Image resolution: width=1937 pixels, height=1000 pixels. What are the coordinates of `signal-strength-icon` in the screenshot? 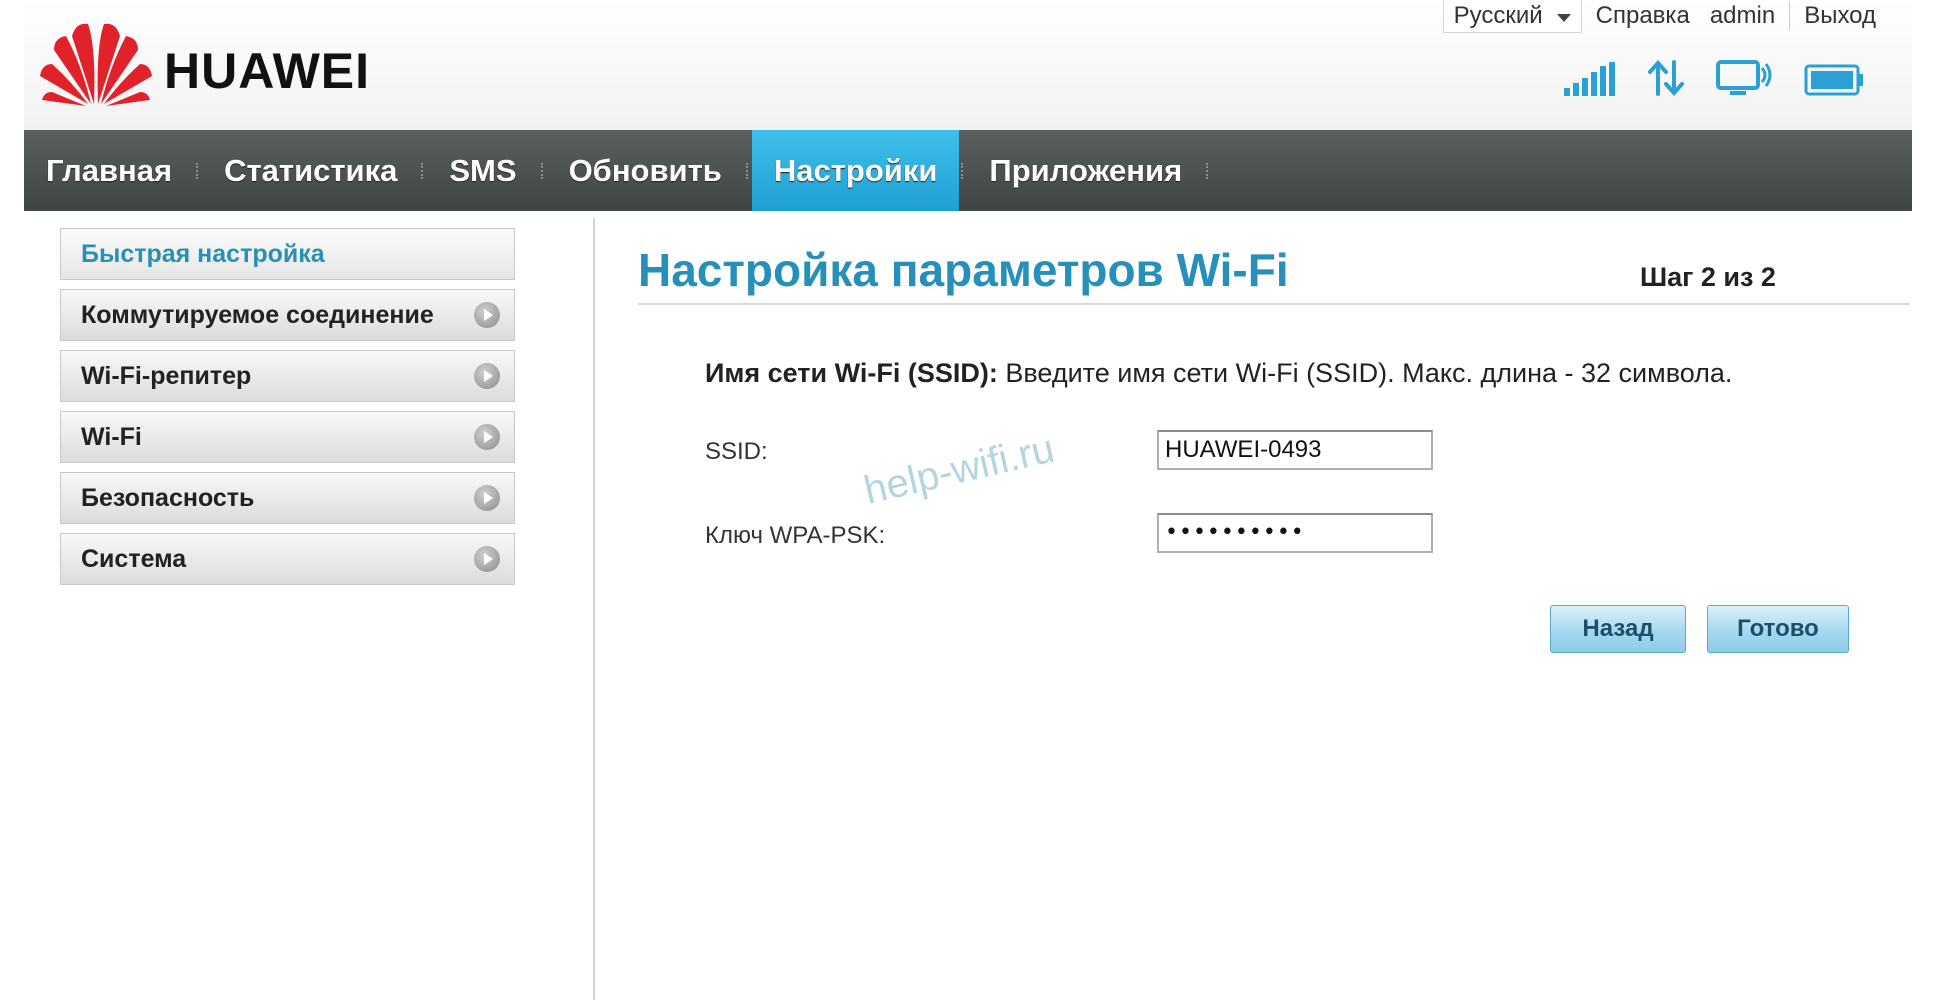 It's located at (1589, 79).